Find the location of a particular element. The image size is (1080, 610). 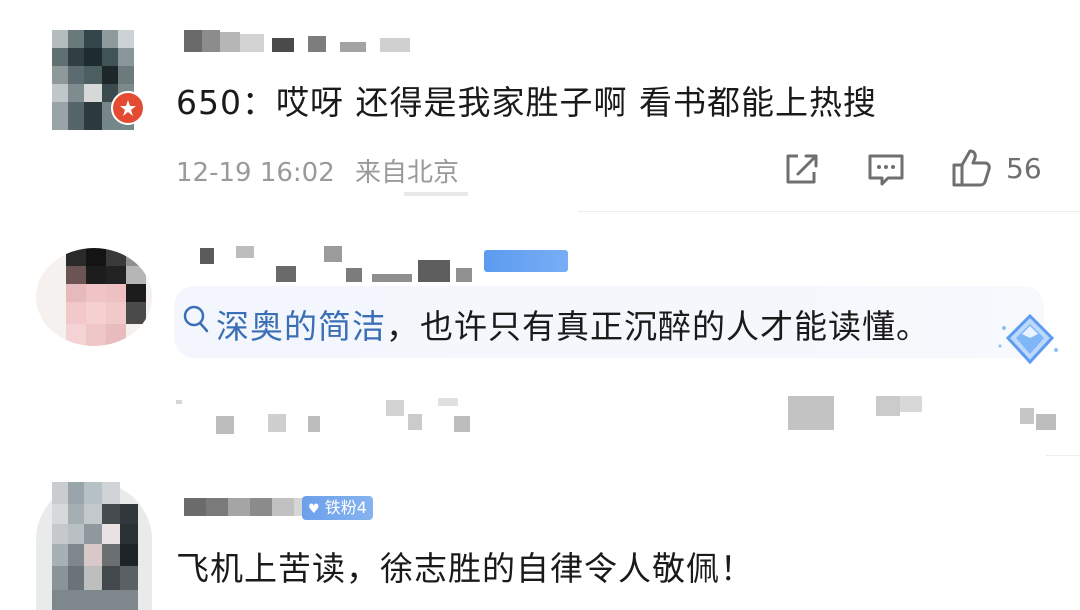

share-icon is located at coordinates (802, 169).